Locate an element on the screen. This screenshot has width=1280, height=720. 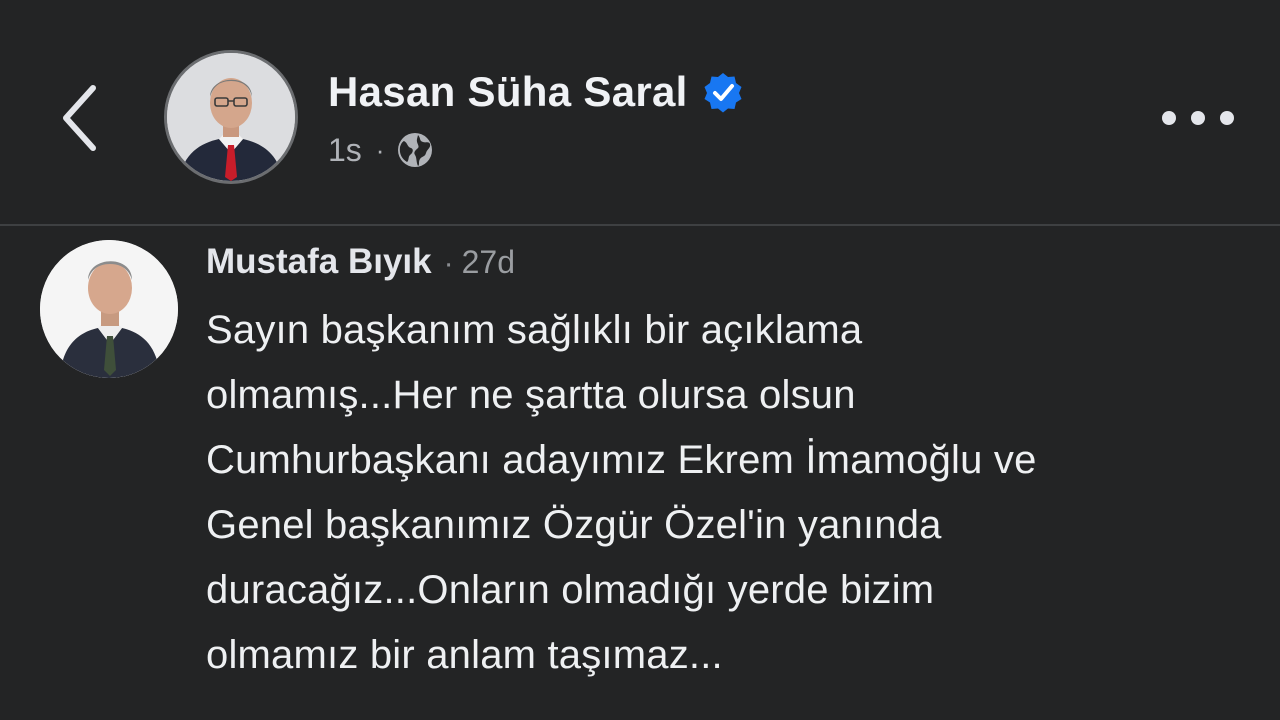
globe-icon is located at coordinates (415, 150).